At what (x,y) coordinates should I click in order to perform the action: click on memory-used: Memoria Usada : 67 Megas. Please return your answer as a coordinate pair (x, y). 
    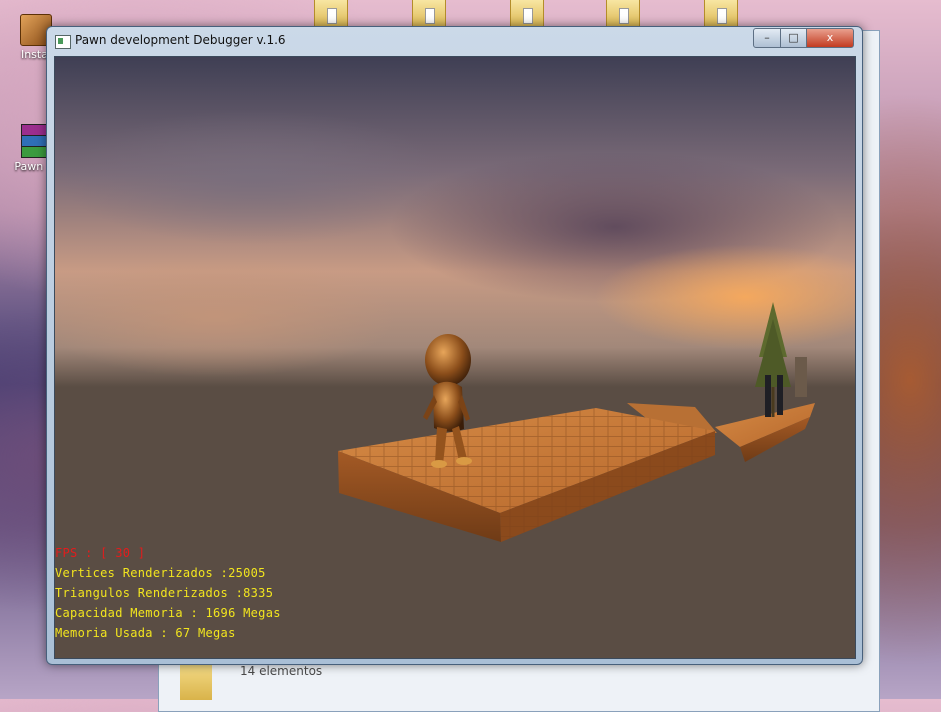
    Looking at the image, I should click on (145, 633).